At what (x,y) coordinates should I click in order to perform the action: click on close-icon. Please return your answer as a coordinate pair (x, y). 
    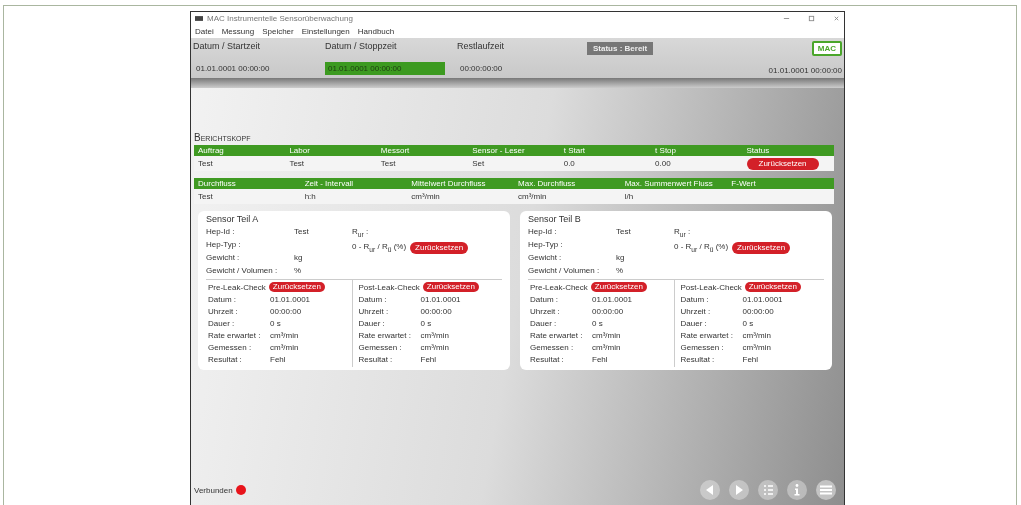
    Looking at the image, I should click on (836, 18).